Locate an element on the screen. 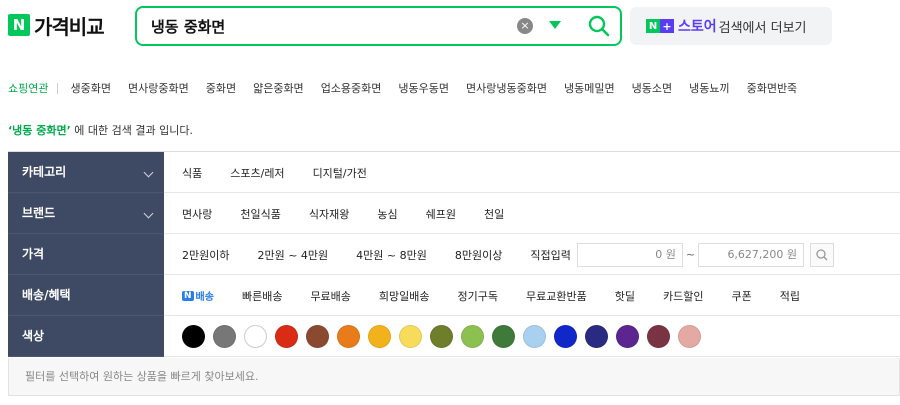 This screenshot has width=900, height=405. related-item: 면사랑냉동중화면 is located at coordinates (506, 88).